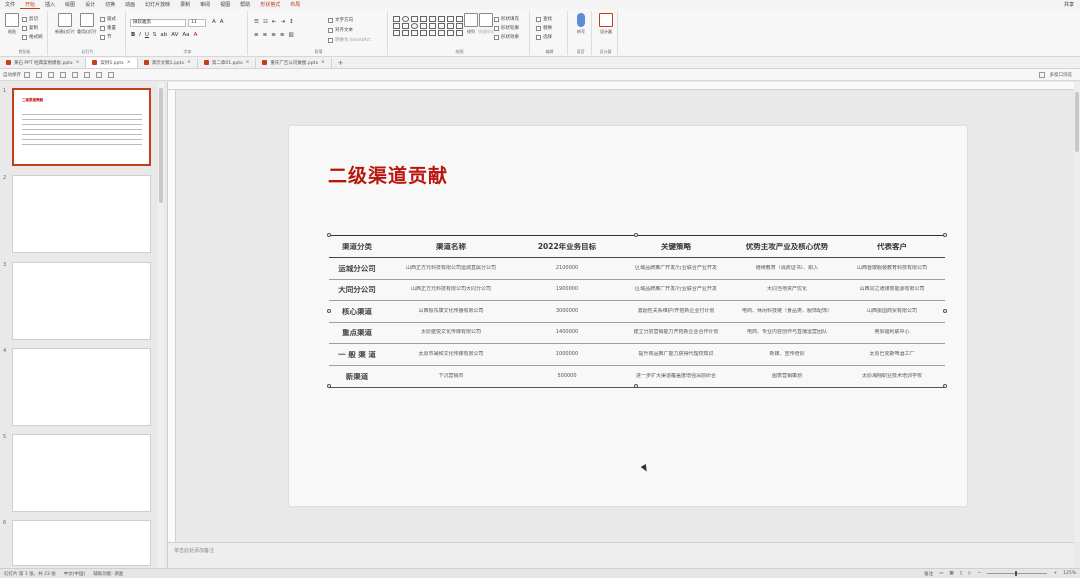 This screenshot has height=578, width=1080. Describe the element at coordinates (81, 127) in the screenshot. I see `slide-thumbnail-1: 二级渠道贡献` at that location.